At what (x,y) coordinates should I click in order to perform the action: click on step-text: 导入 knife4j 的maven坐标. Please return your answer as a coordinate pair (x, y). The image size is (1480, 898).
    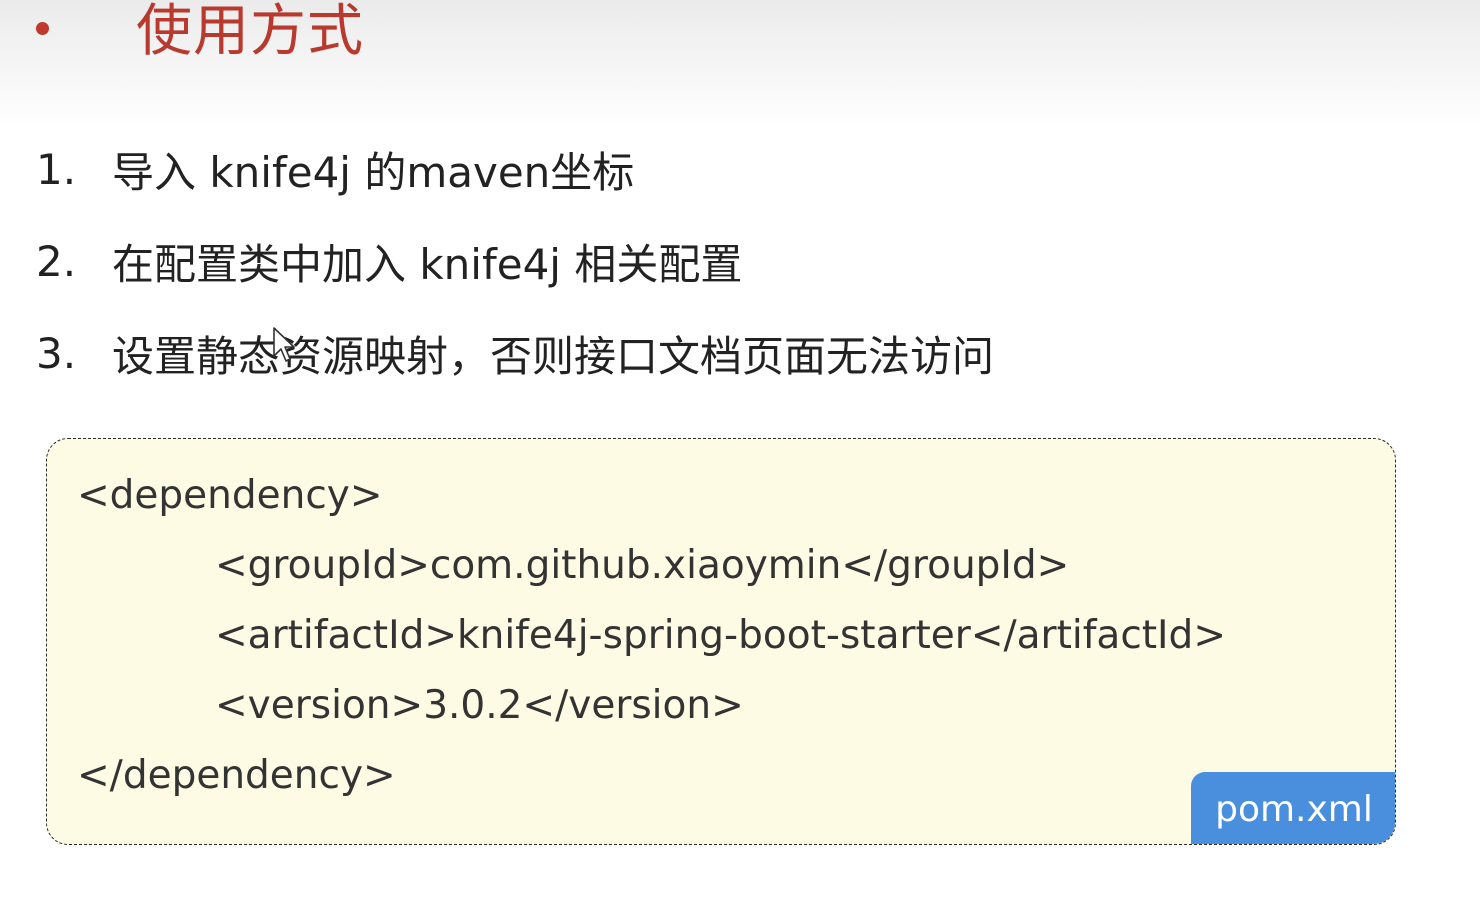
    Looking at the image, I should click on (373, 172).